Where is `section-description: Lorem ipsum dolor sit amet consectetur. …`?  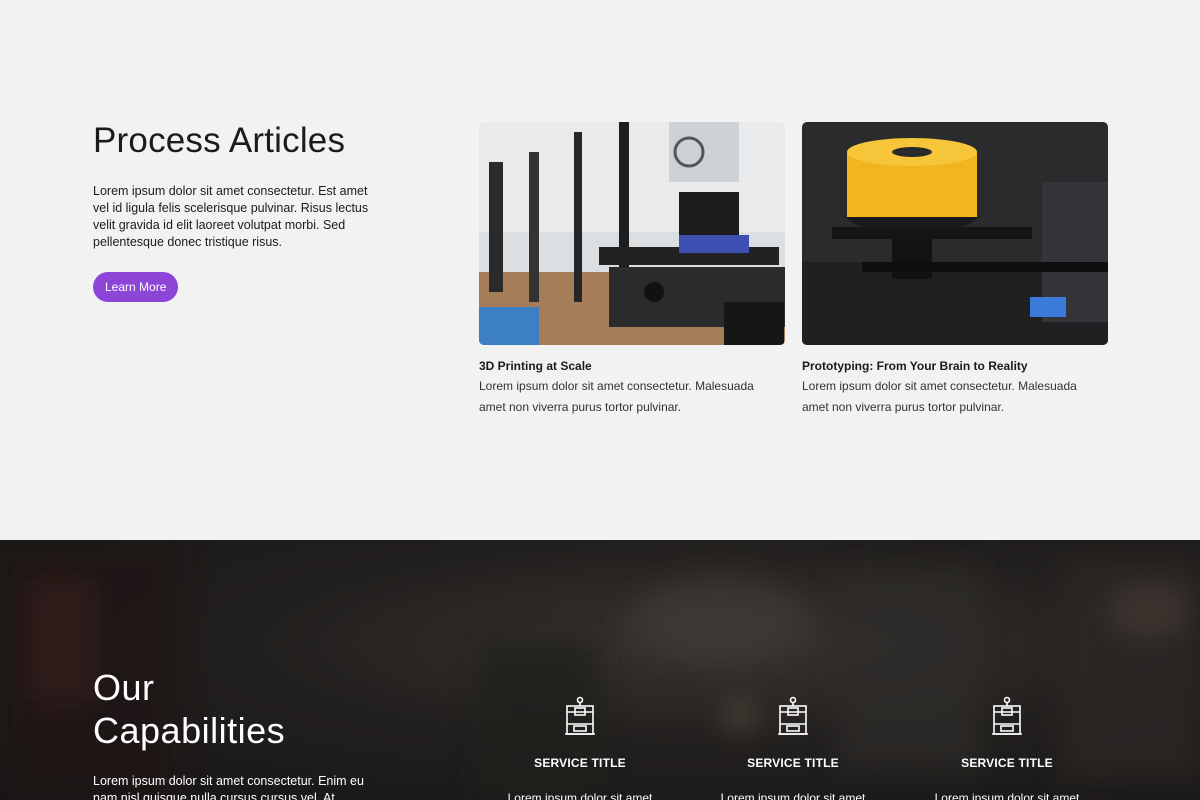
section-description: Lorem ipsum dolor sit amet consectetur. … is located at coordinates (231, 216).